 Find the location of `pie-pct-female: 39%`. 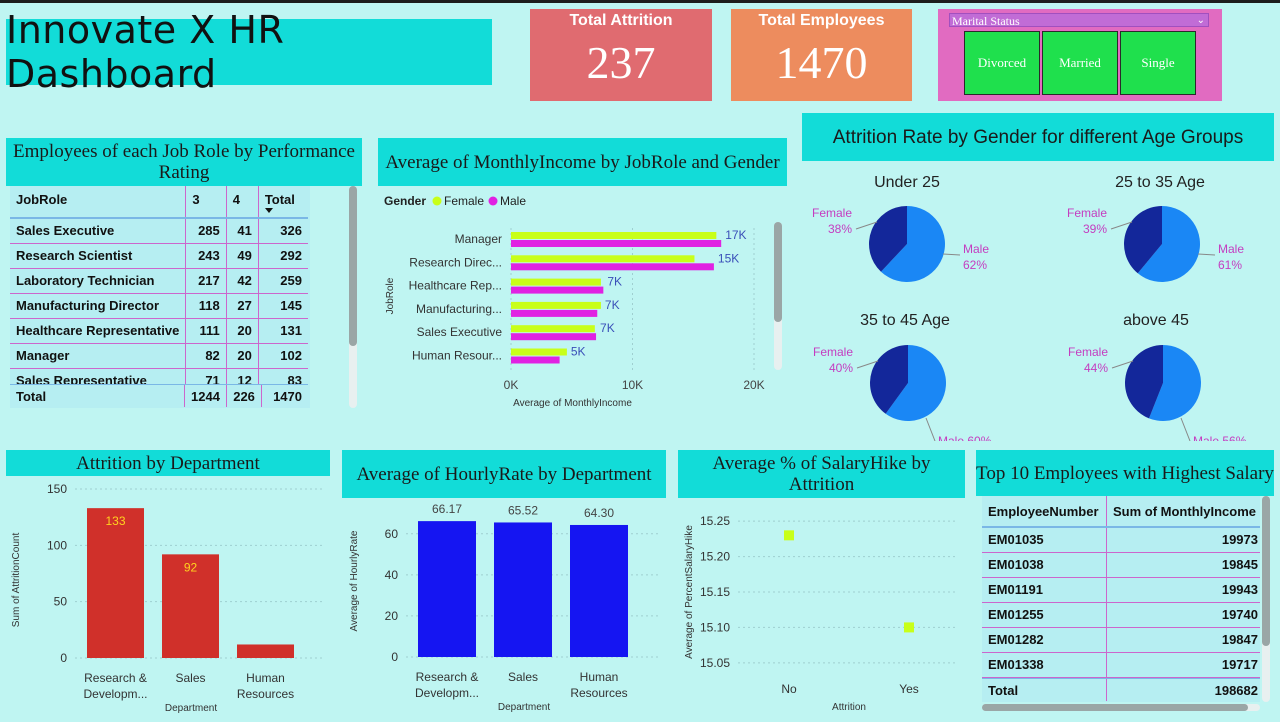

pie-pct-female: 39% is located at coordinates (1095, 229).